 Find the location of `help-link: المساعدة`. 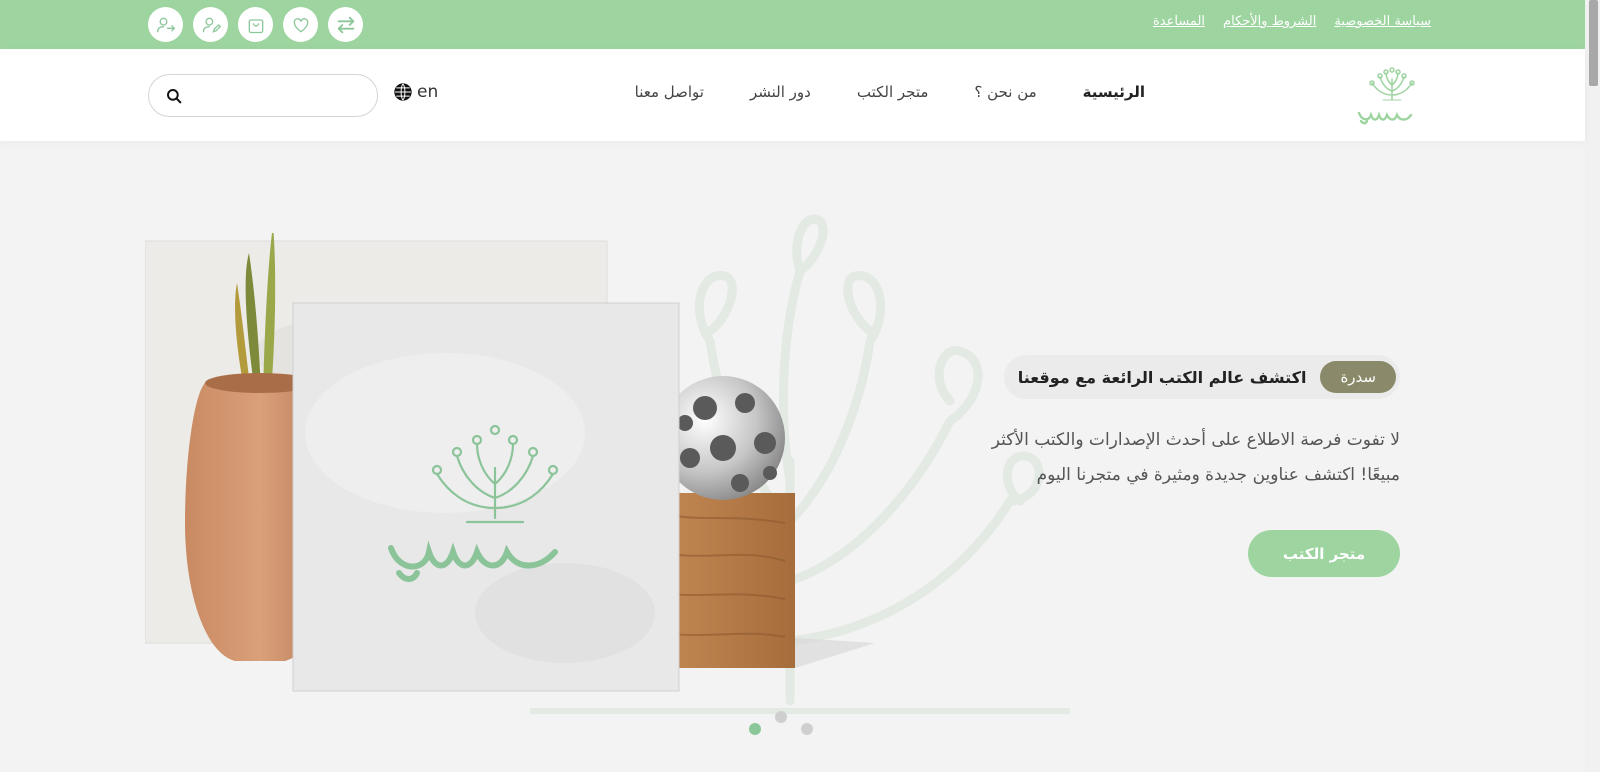

help-link: المساعدة is located at coordinates (1179, 21).